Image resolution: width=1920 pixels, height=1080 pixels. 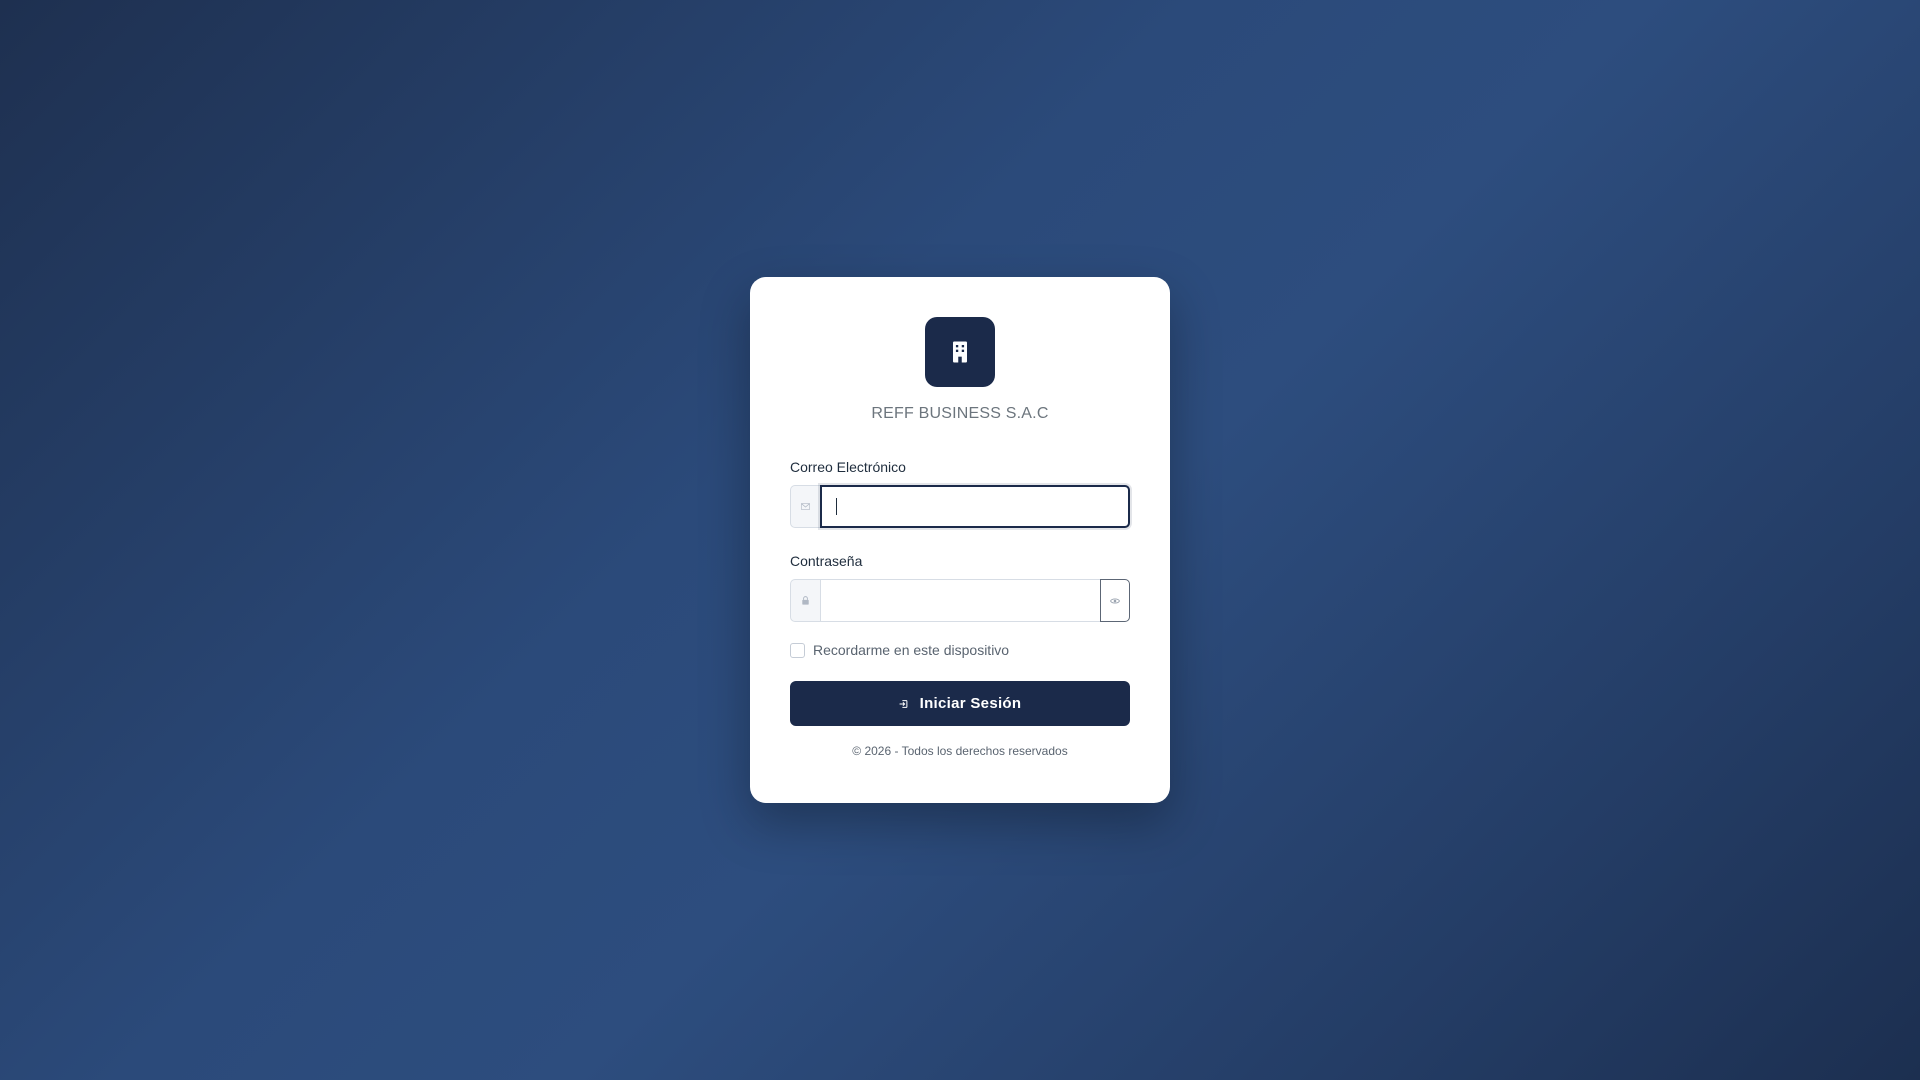 What do you see at coordinates (826, 561) in the screenshot?
I see `password-label: Contraseña` at bounding box center [826, 561].